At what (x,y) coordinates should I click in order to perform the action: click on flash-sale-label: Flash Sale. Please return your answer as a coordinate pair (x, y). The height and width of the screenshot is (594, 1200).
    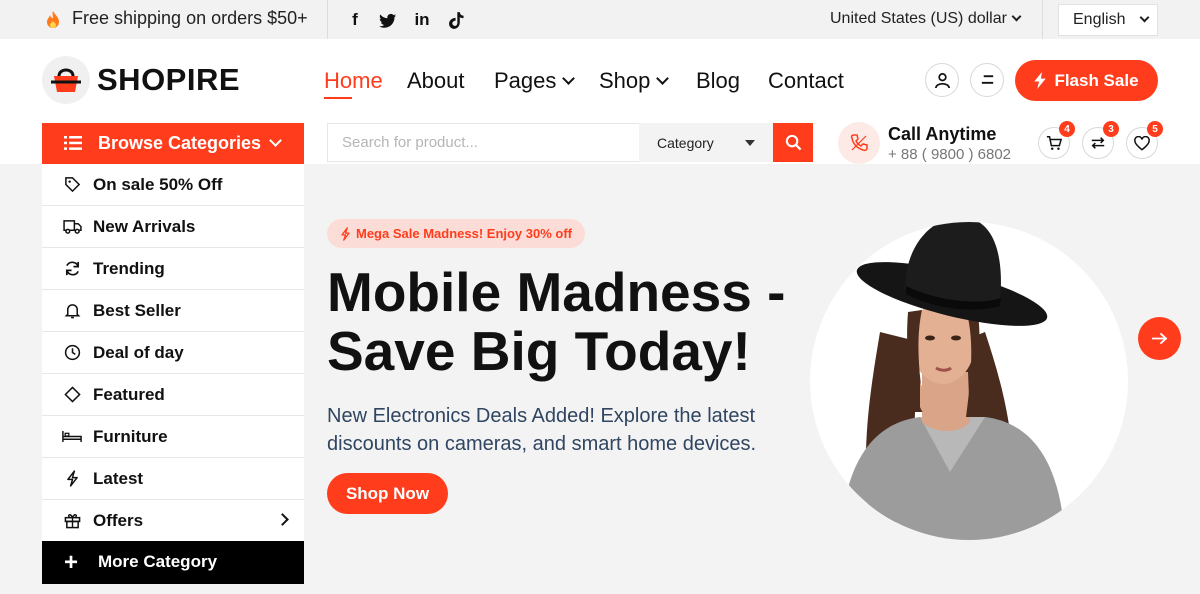
    Looking at the image, I should click on (1096, 80).